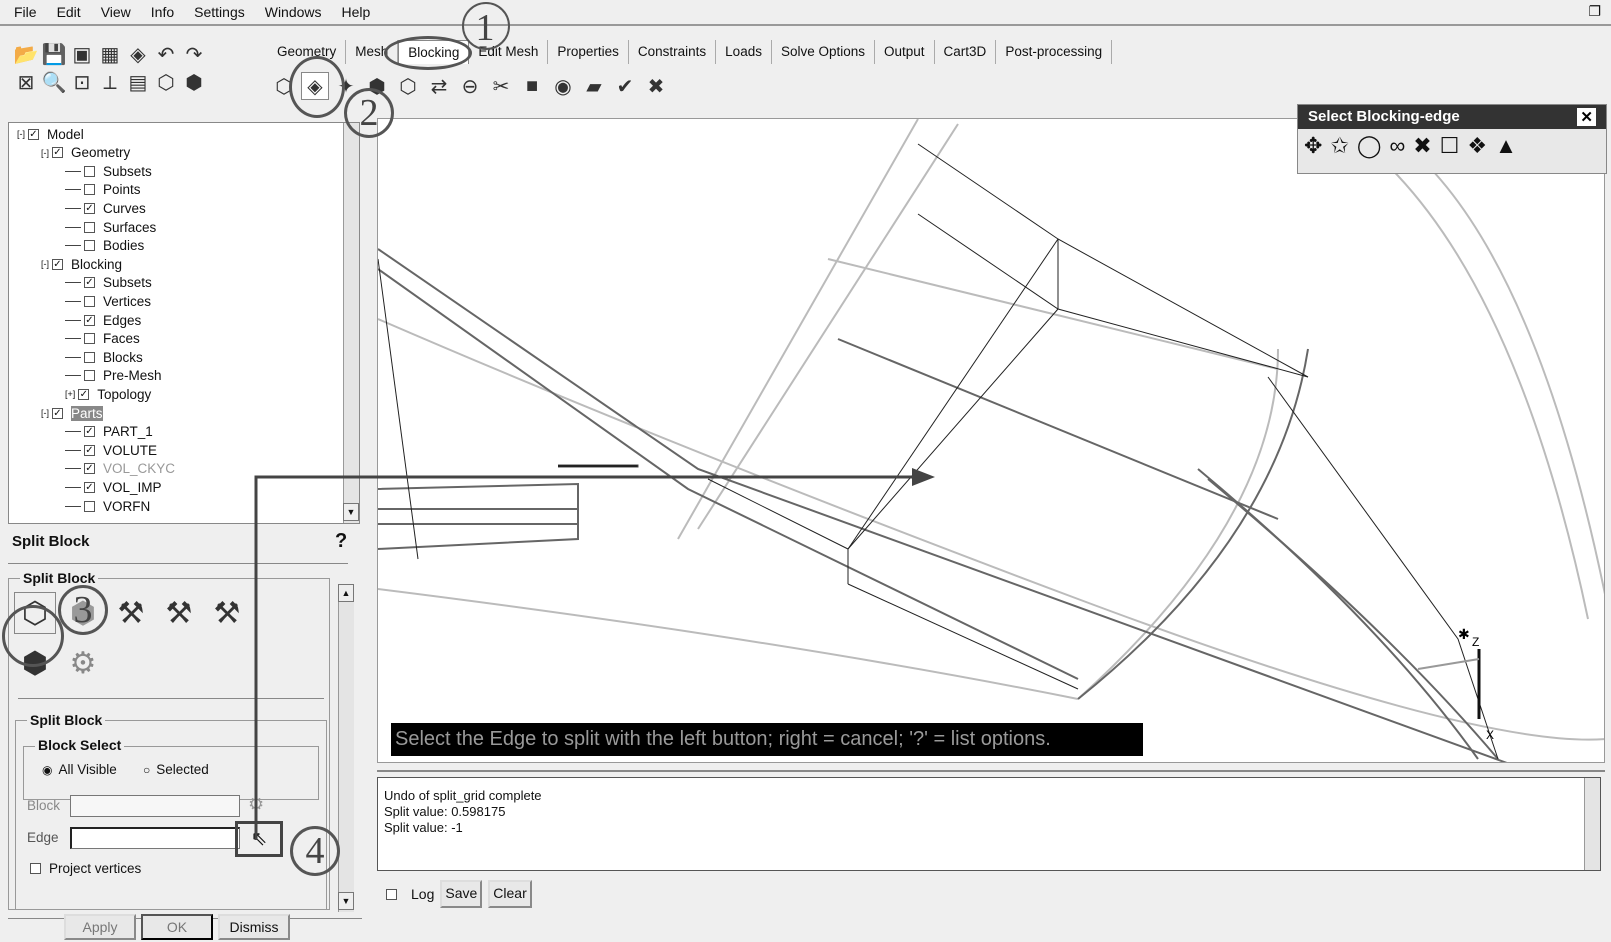 This screenshot has height=942, width=1611. I want to click on fit-window-icon: ⊠, so click(26, 82).